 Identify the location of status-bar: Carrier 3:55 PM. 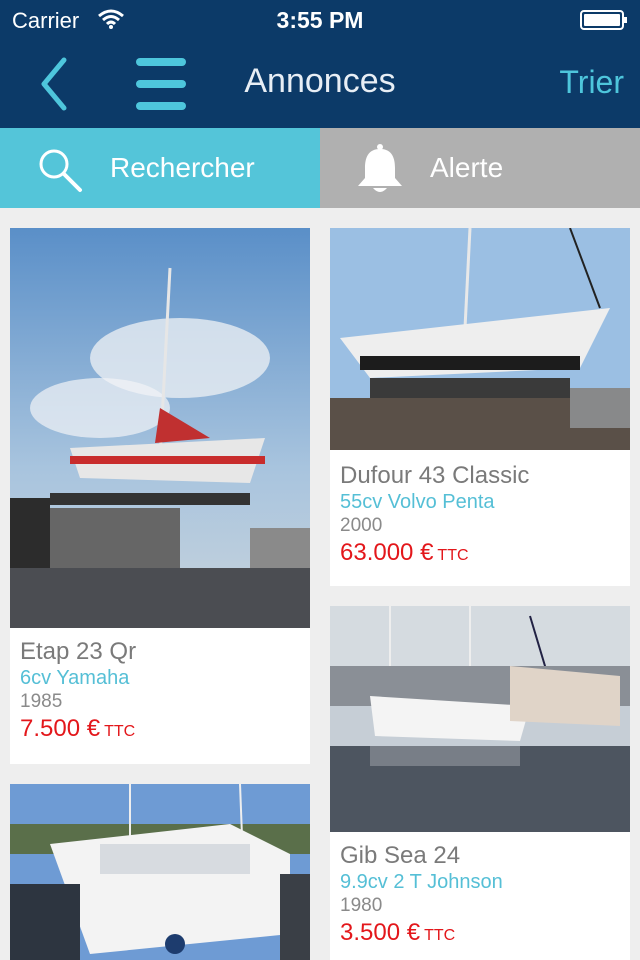
(320, 20).